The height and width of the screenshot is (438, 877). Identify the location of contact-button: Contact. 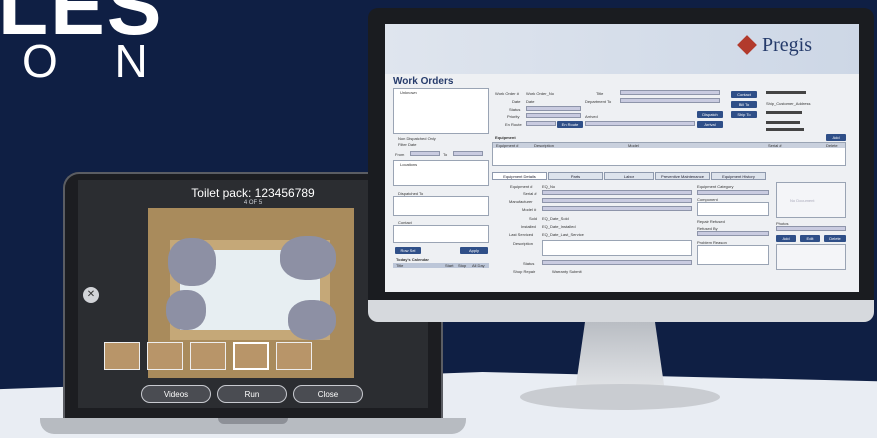
(744, 94).